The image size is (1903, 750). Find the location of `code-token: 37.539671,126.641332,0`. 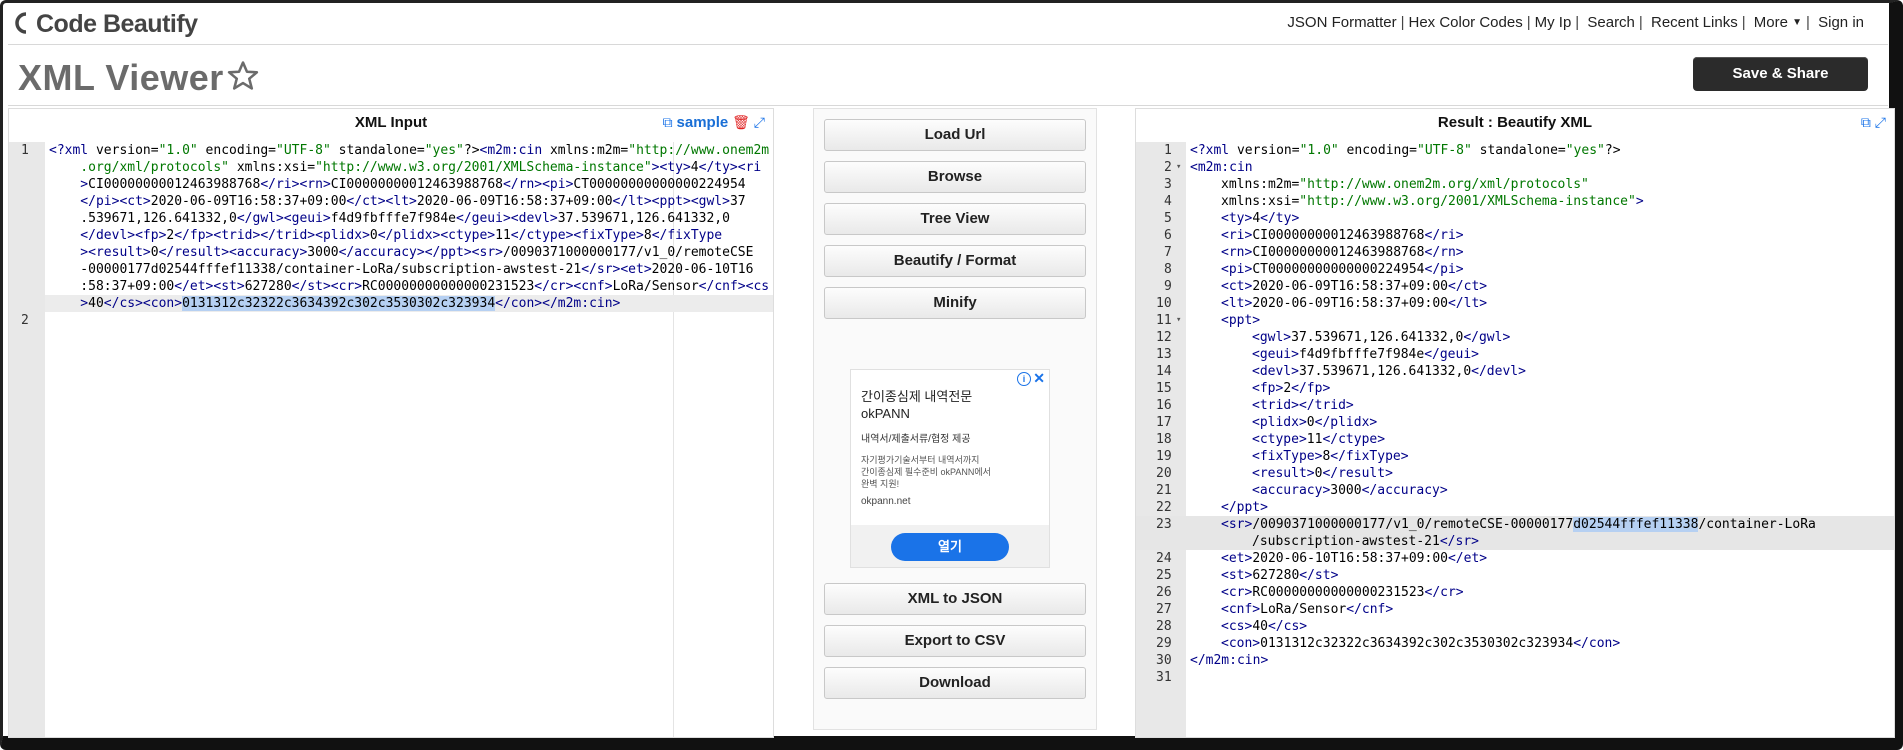

code-token: 37.539671,126.641332,0 is located at coordinates (1377, 337).